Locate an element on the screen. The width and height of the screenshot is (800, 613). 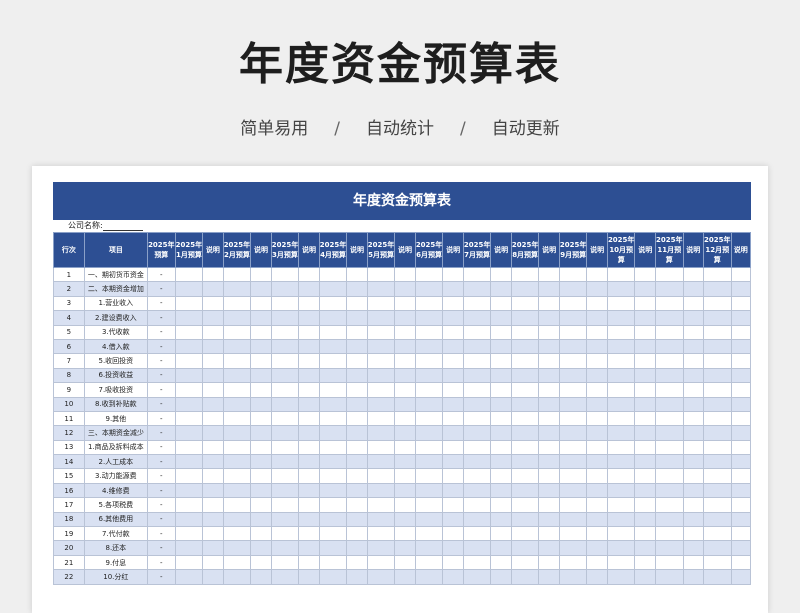
item-cell: 8.还本 is located at coordinates (116, 548).